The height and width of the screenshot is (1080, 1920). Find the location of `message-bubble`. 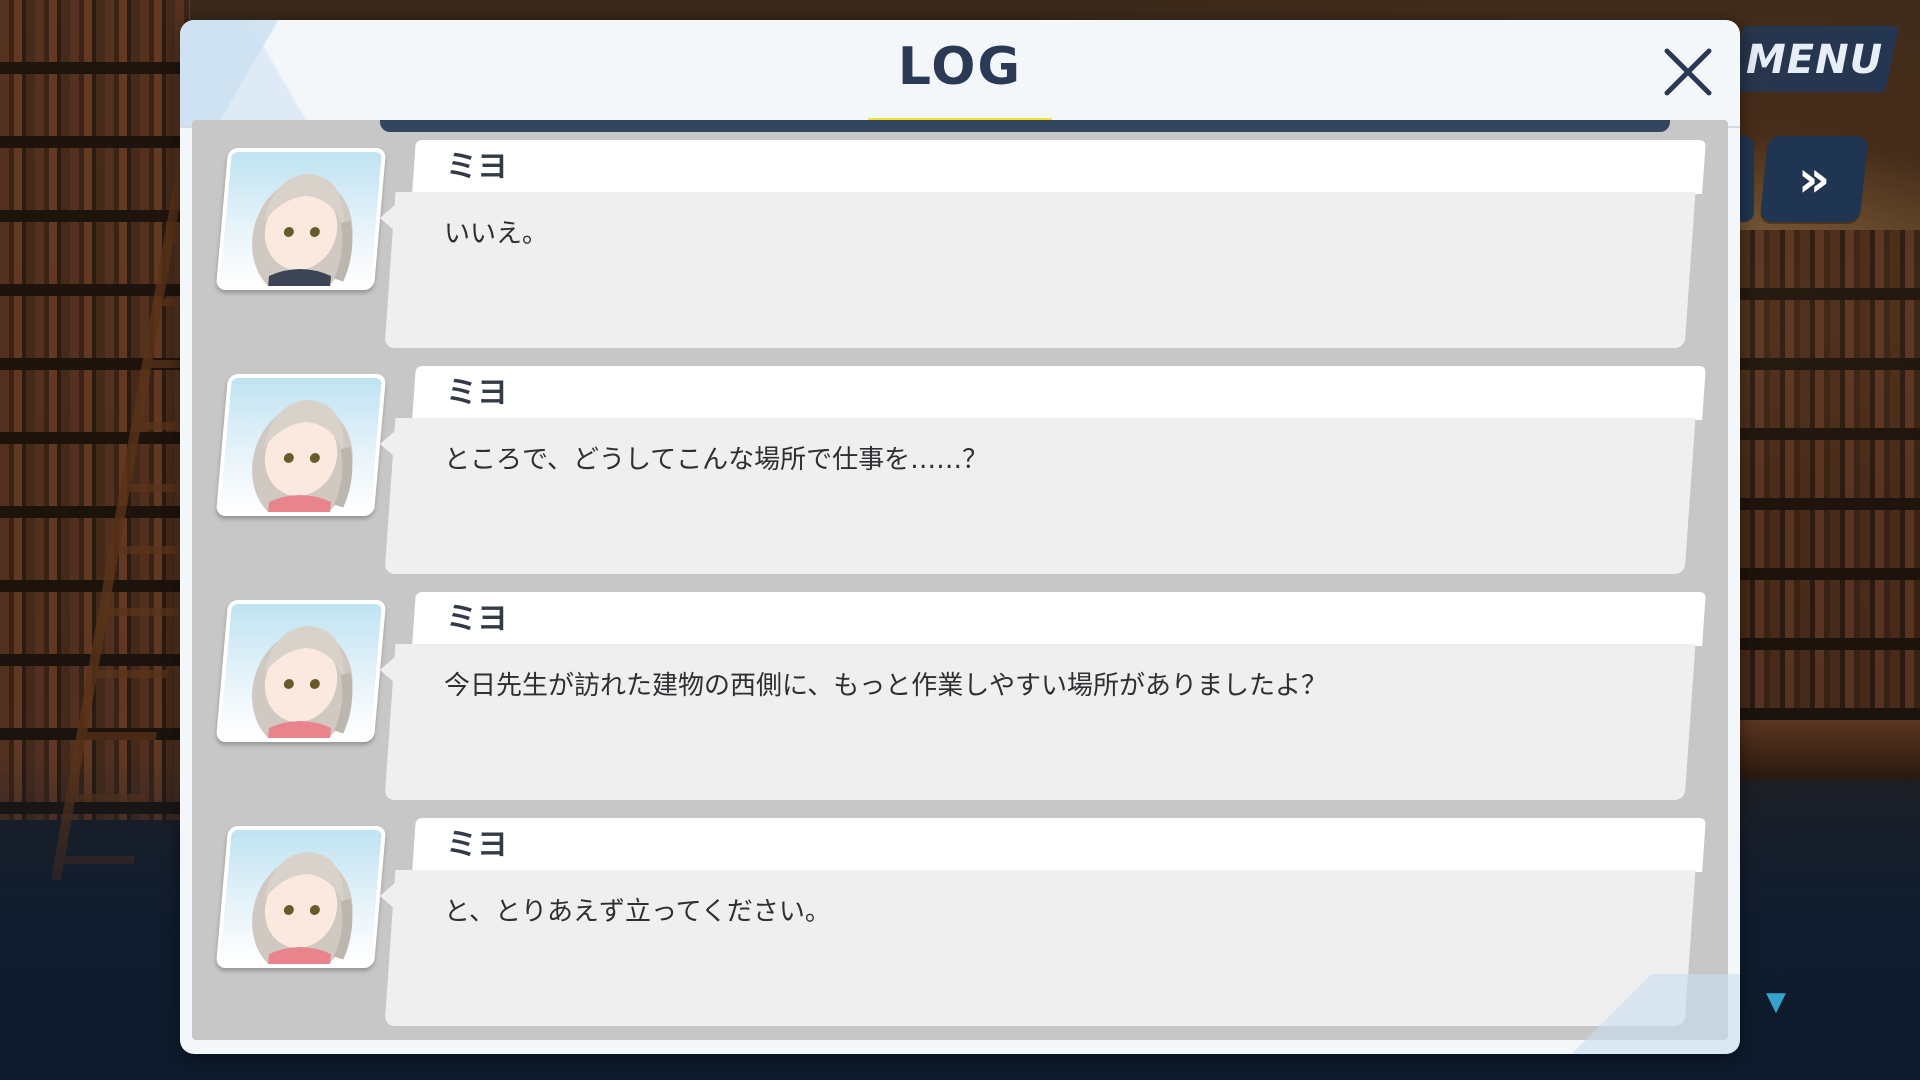

message-bubble is located at coordinates (1040, 270).